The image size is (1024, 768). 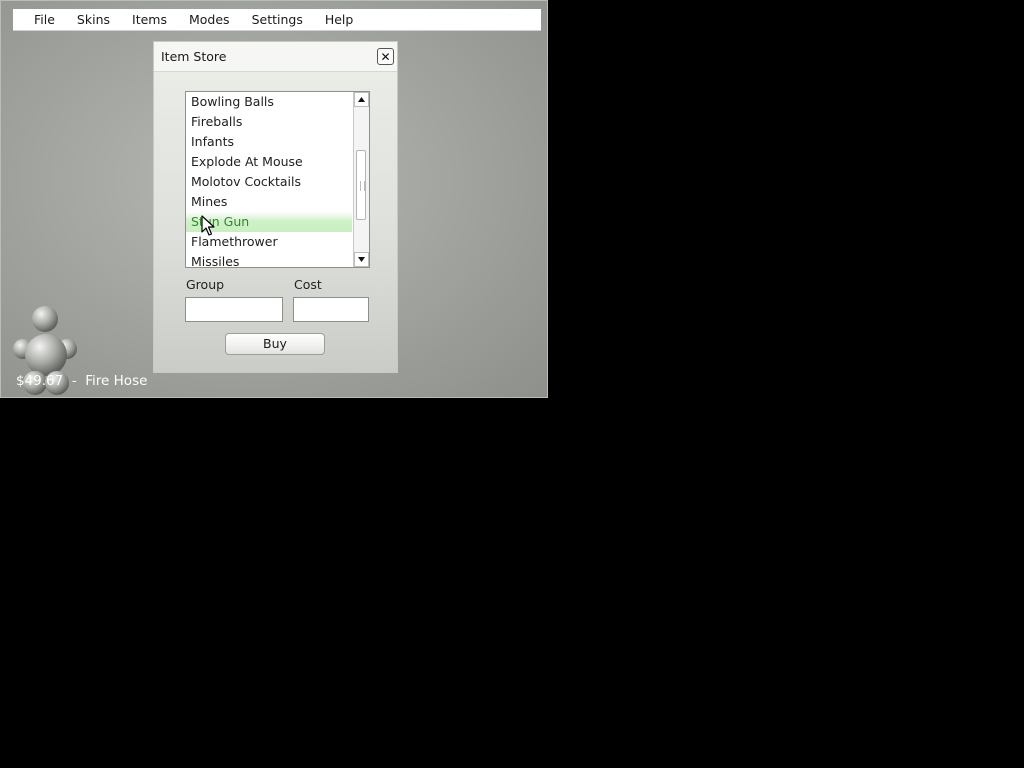 What do you see at coordinates (275, 57) in the screenshot?
I see `dialog-titlebar: Item Store ✕` at bounding box center [275, 57].